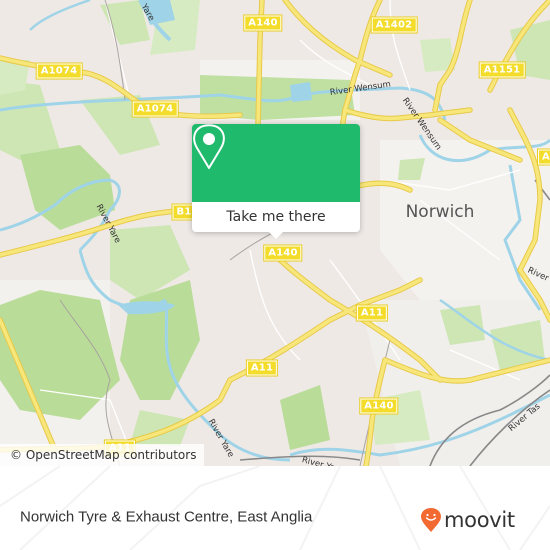  Describe the element at coordinates (102, 455) in the screenshot. I see `map-attribution: © OpenStreetMap contributors` at that location.